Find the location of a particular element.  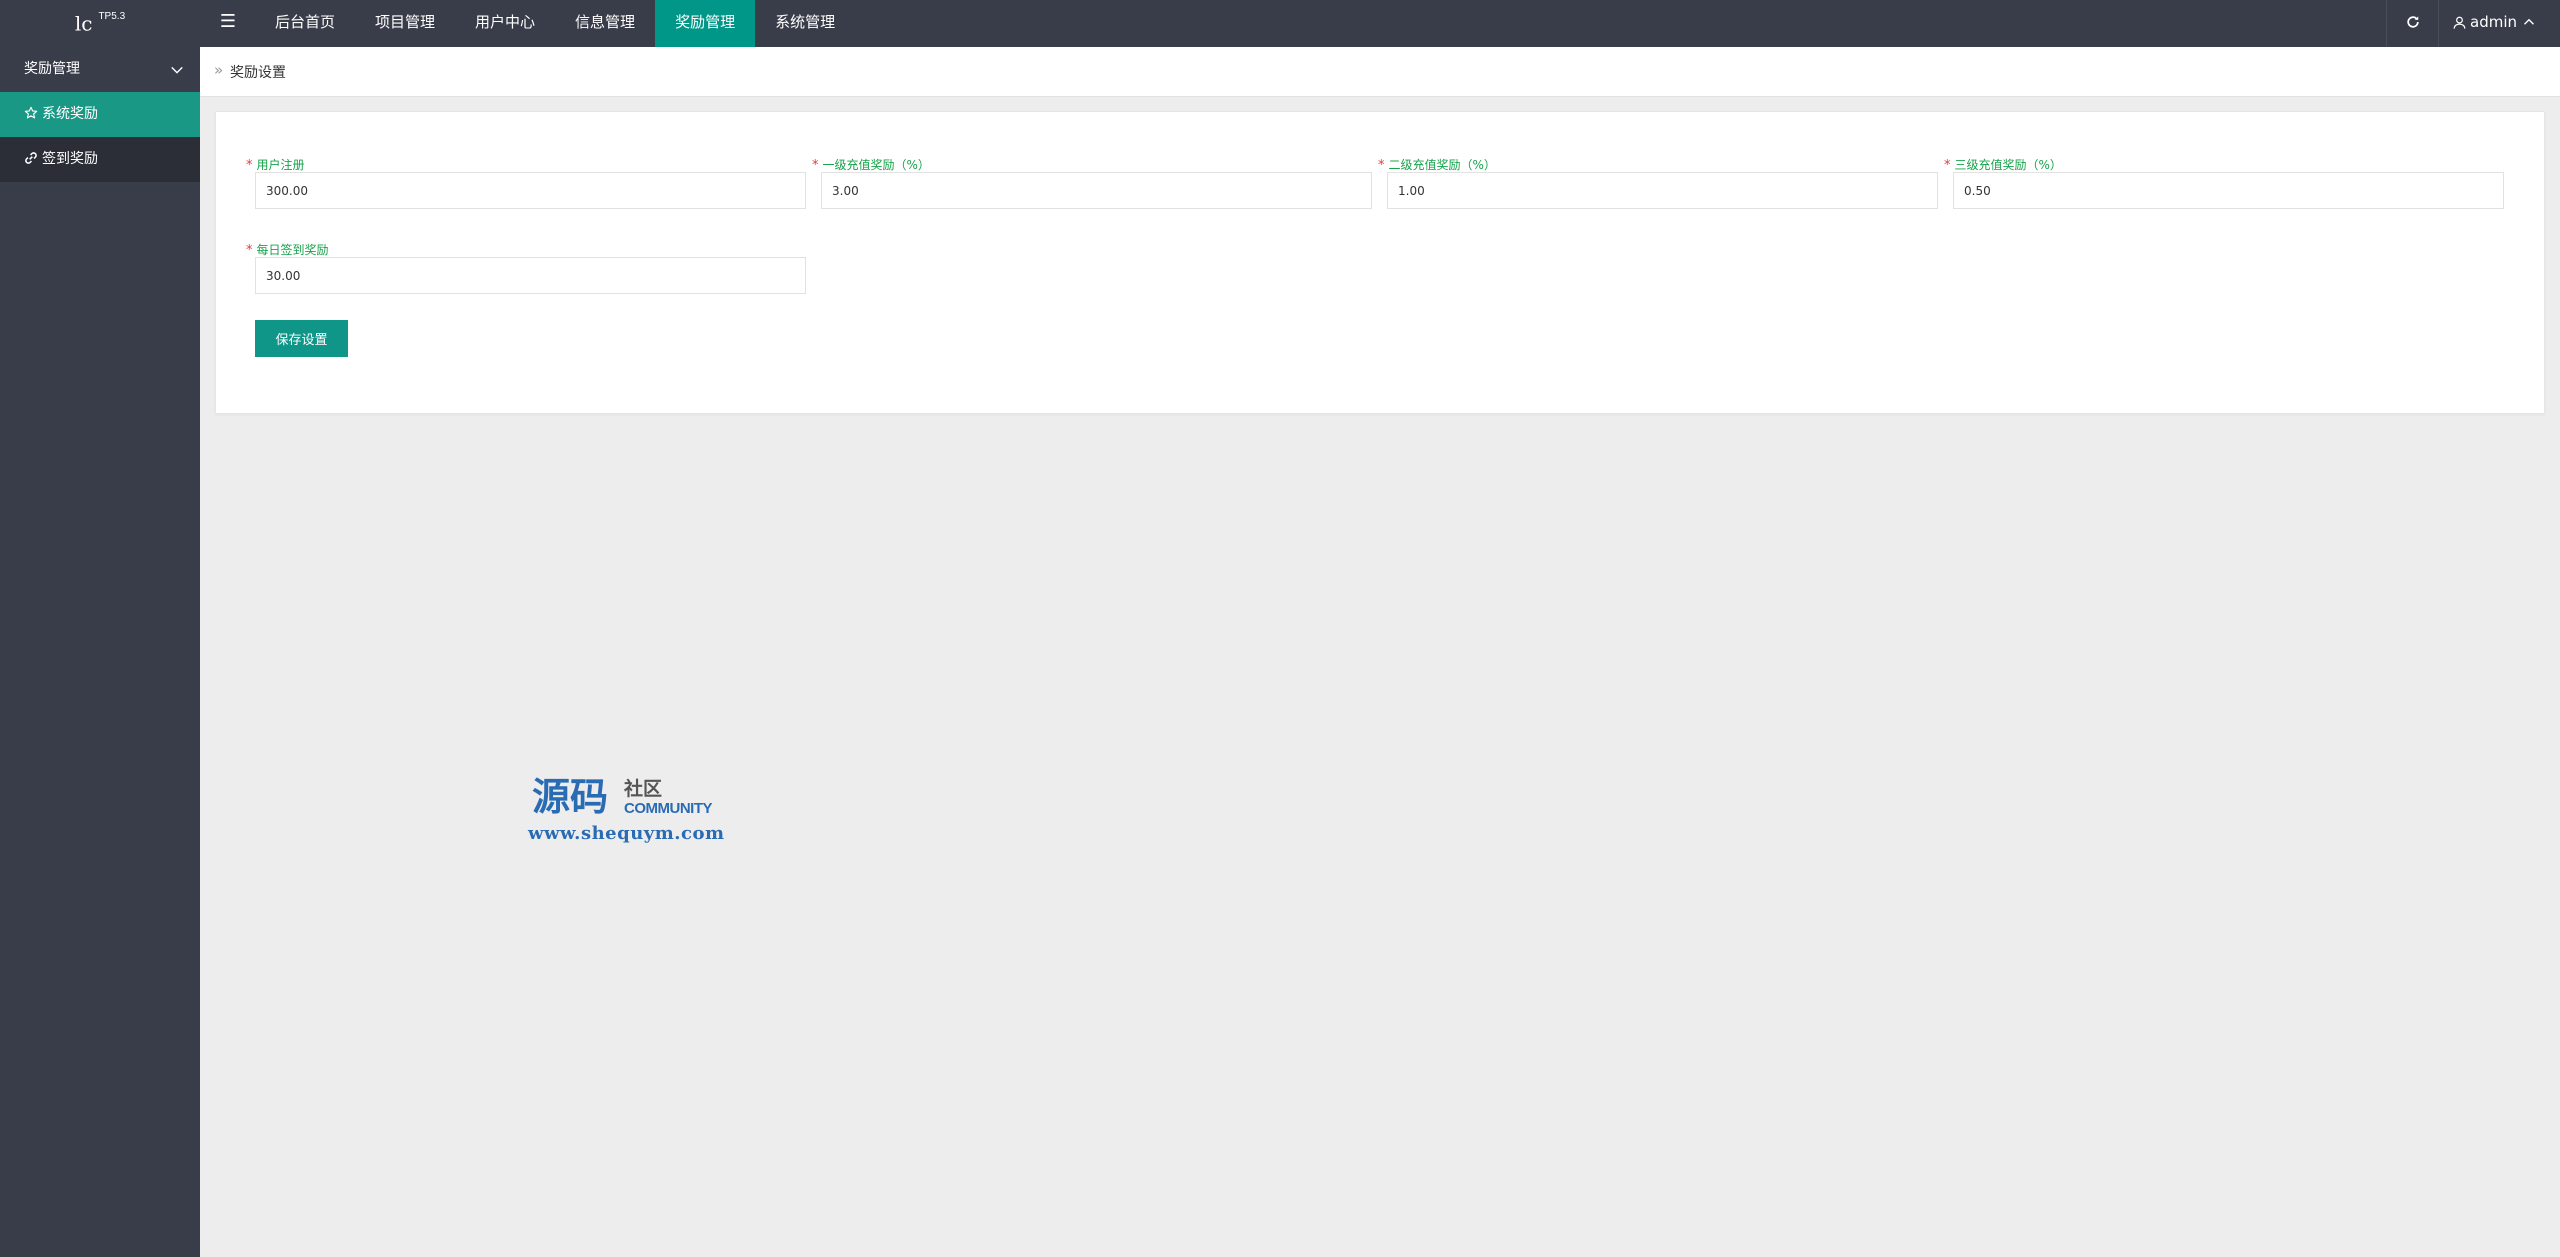

save-settings-button: 保存设置 is located at coordinates (301, 338).